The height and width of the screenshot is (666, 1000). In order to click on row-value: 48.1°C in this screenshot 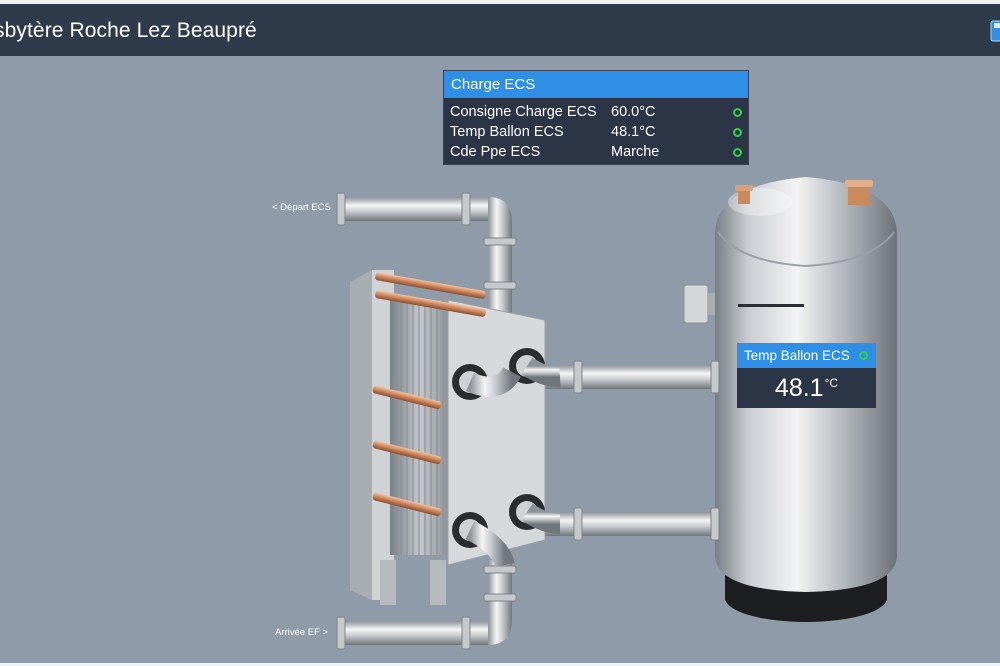, I will do `click(633, 132)`.